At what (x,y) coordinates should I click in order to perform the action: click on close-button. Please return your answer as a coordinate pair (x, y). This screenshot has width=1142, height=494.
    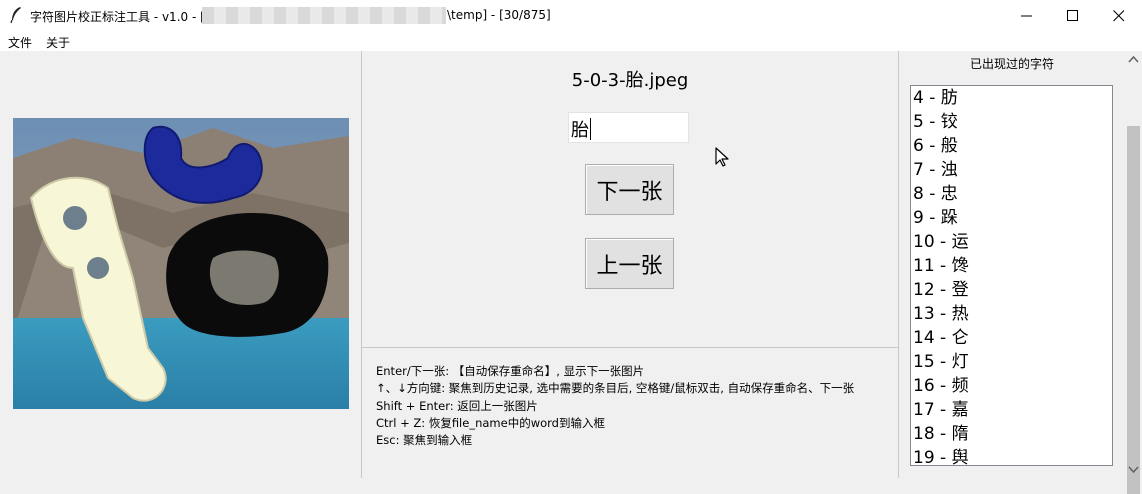
    Looking at the image, I should click on (1119, 15).